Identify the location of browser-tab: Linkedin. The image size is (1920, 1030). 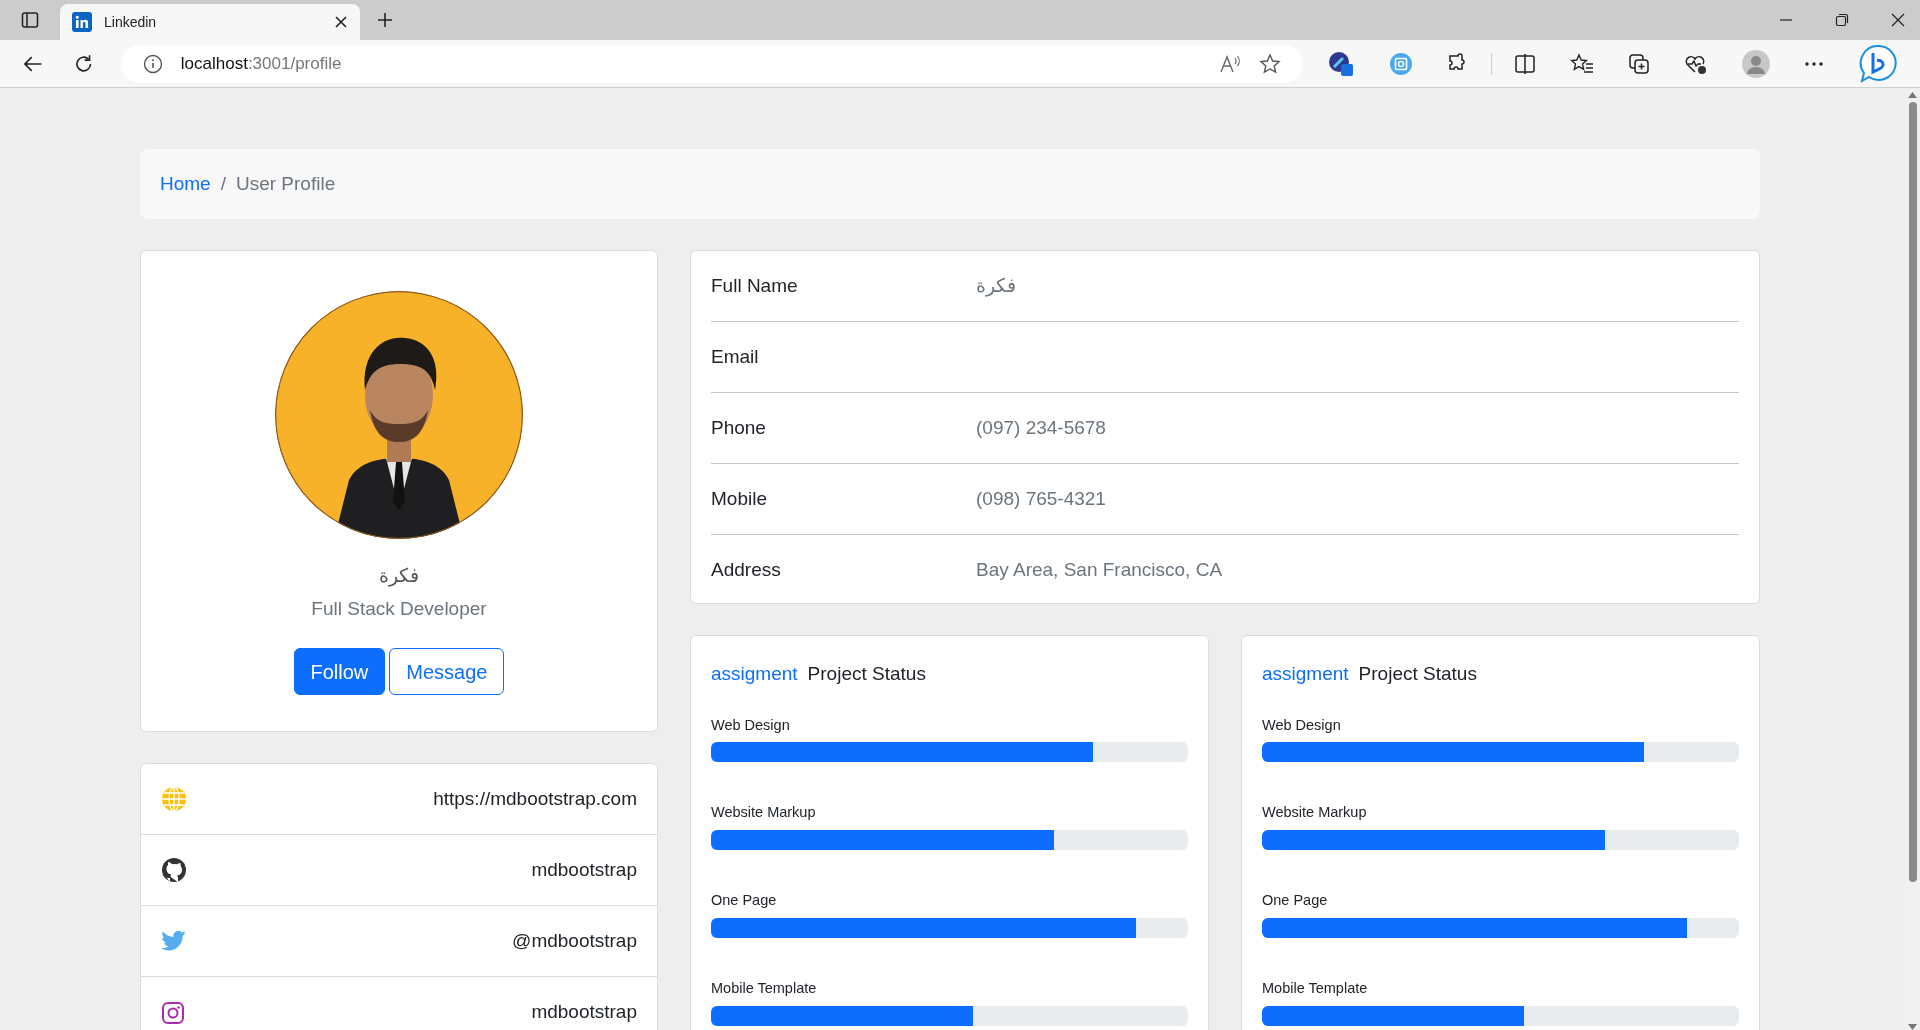
(210, 22).